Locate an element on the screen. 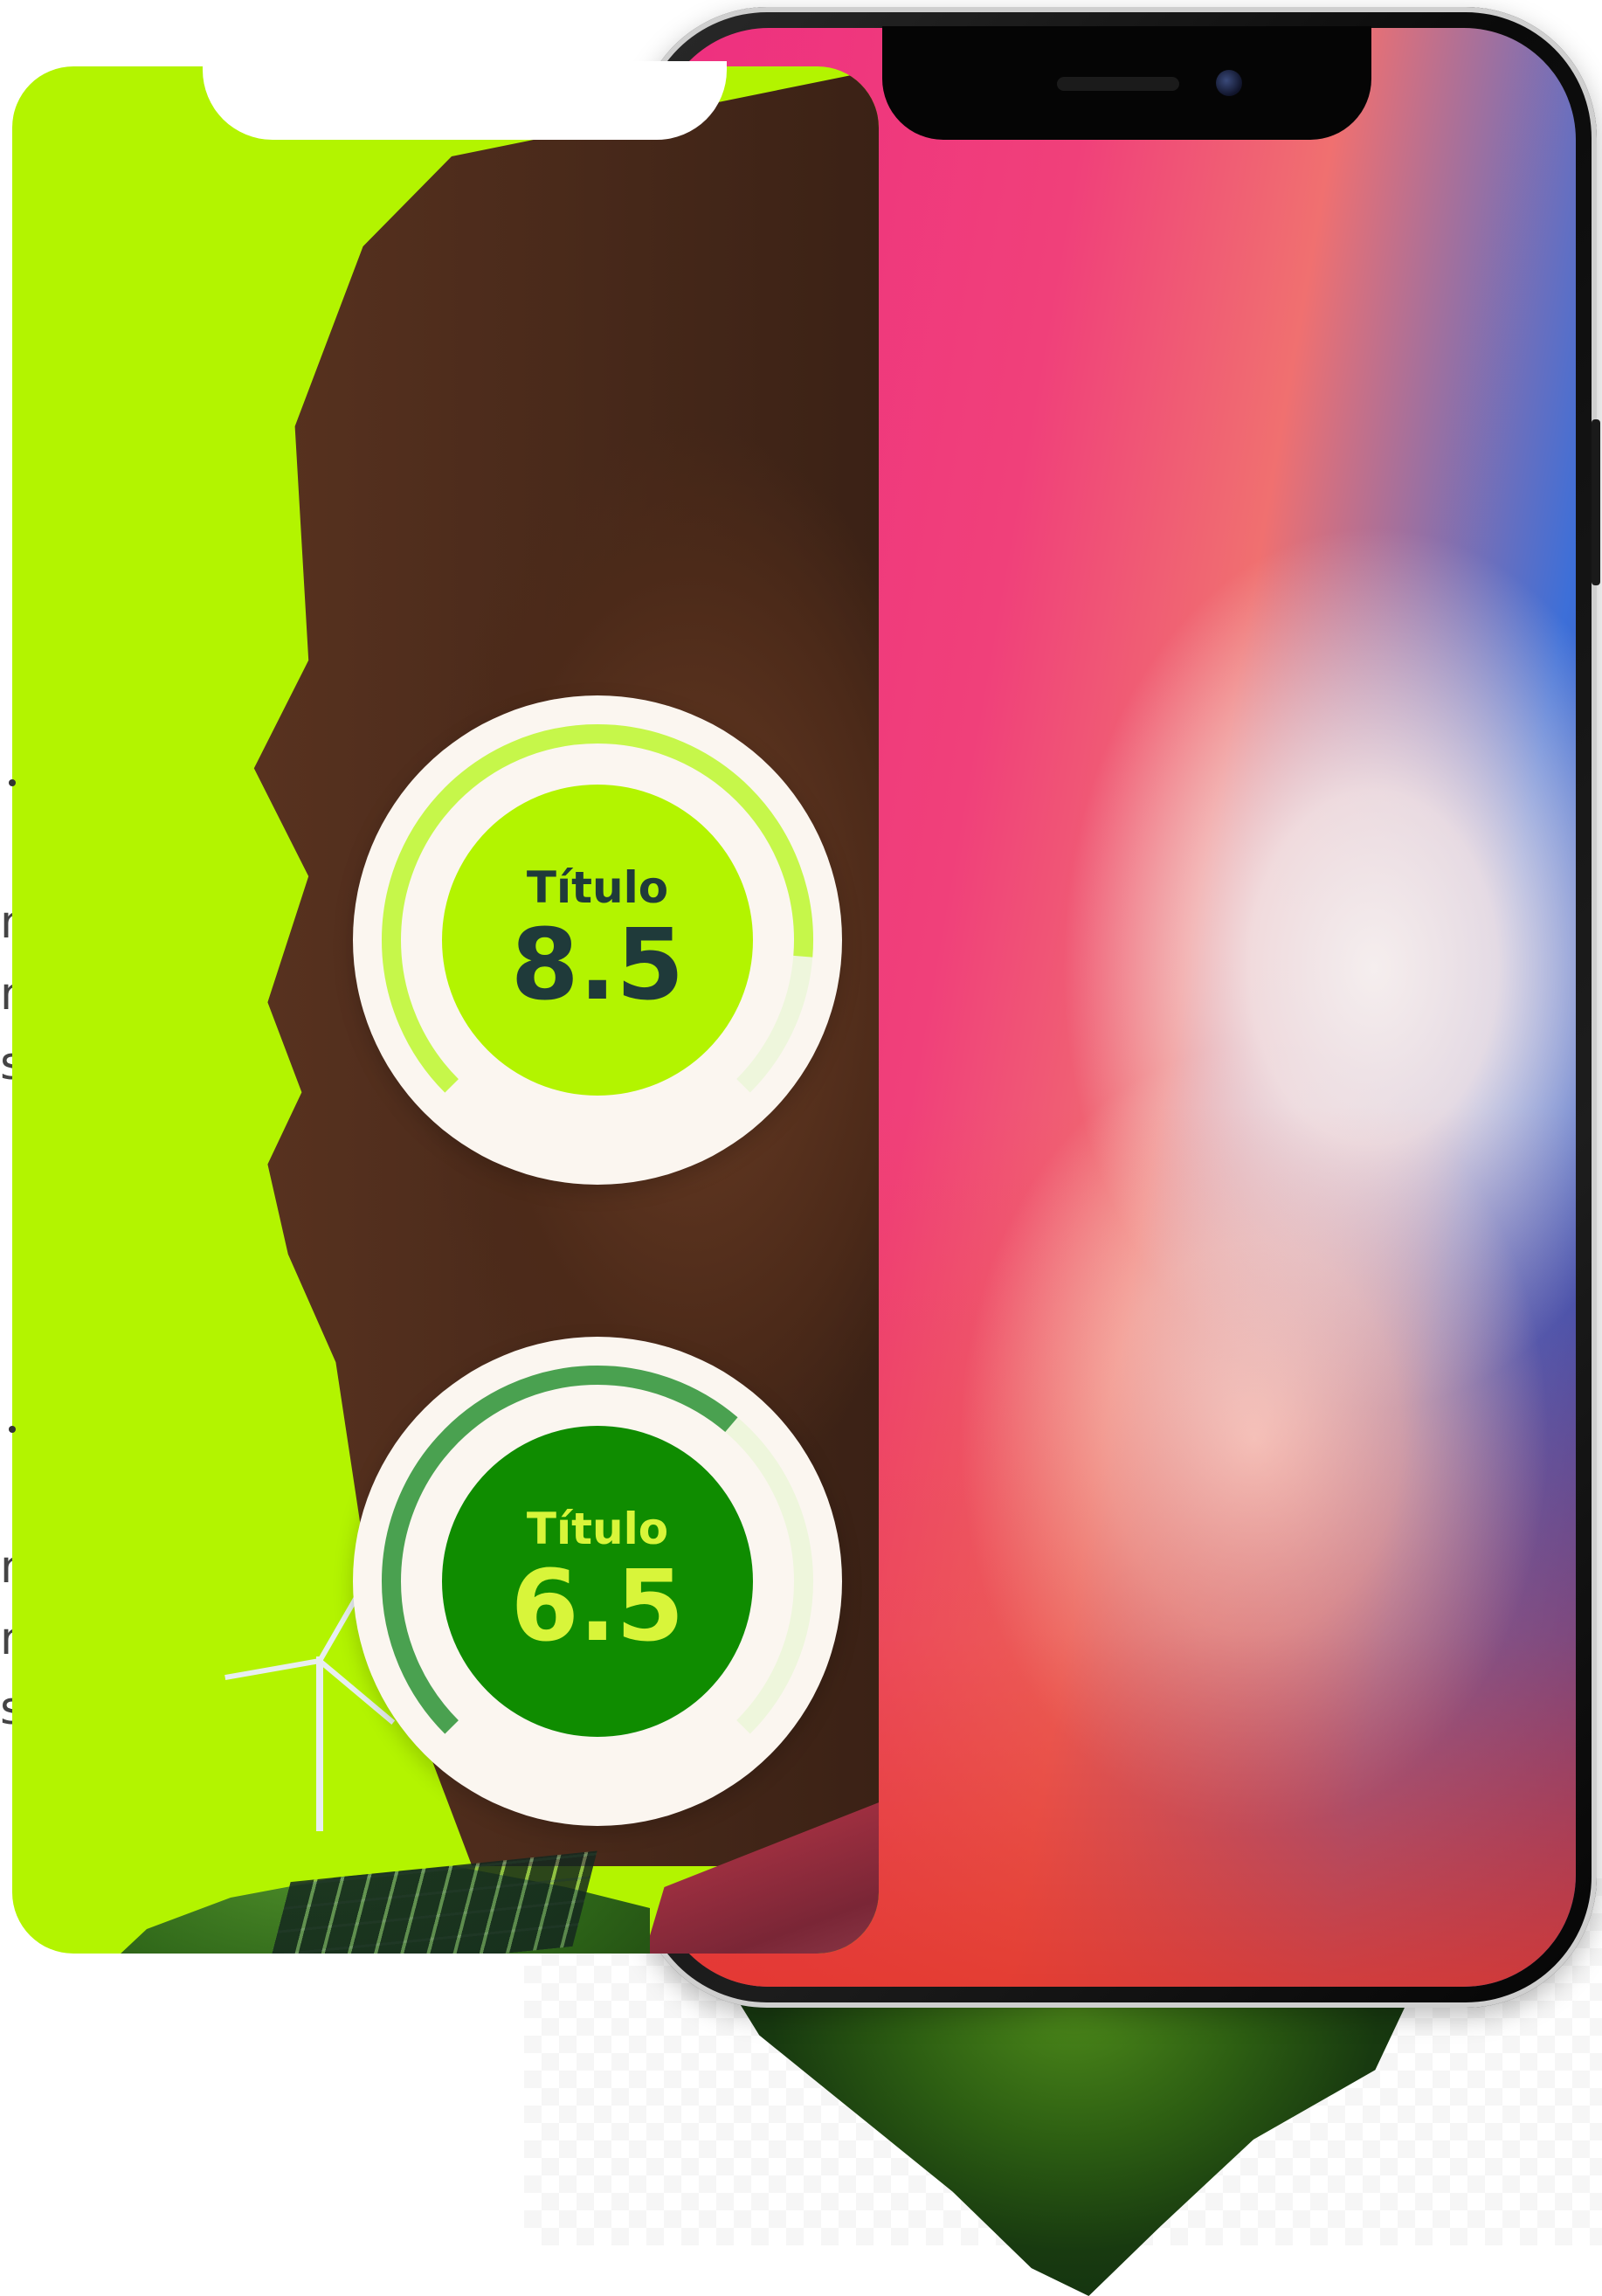 Image resolution: width=1602 pixels, height=2296 pixels. gauge-center: Título 8.5 is located at coordinates (597, 940).